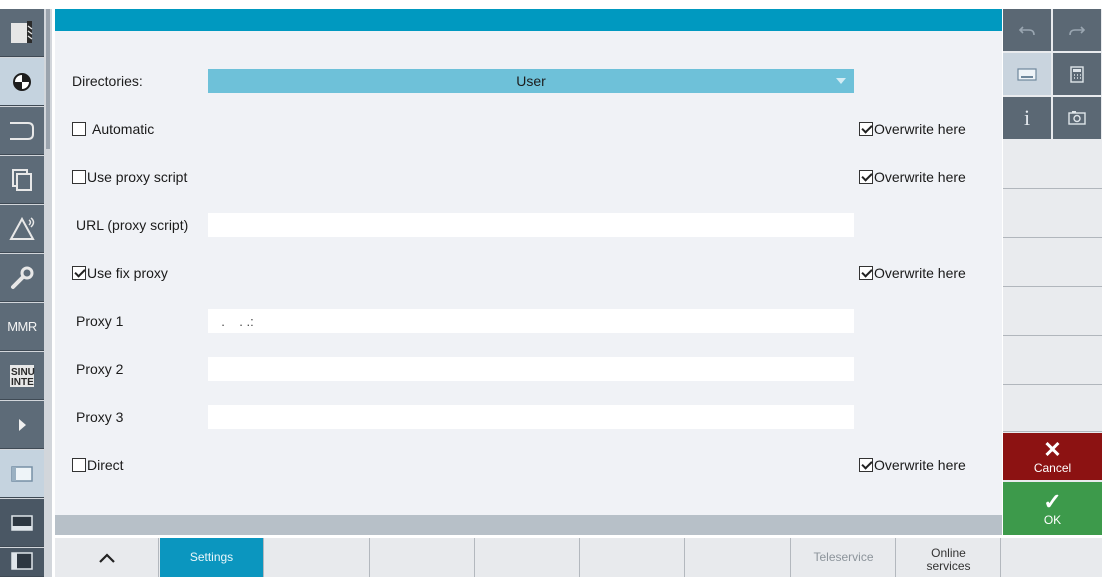 This screenshot has width=1102, height=577. What do you see at coordinates (22, 425) in the screenshot?
I see `expand-arrow-icon` at bounding box center [22, 425].